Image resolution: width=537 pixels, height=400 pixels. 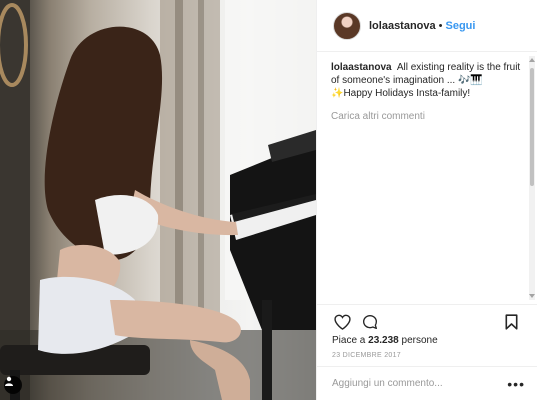 I want to click on bookmark-icon, so click(x=511, y=322).